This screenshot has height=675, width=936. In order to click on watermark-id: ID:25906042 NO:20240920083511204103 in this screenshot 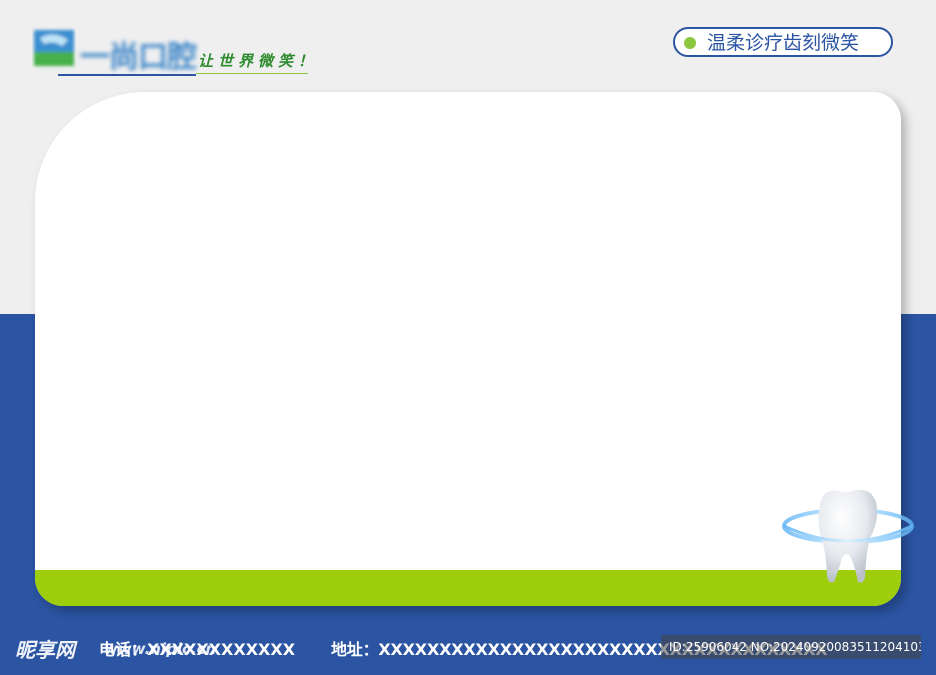, I will do `click(791, 647)`.